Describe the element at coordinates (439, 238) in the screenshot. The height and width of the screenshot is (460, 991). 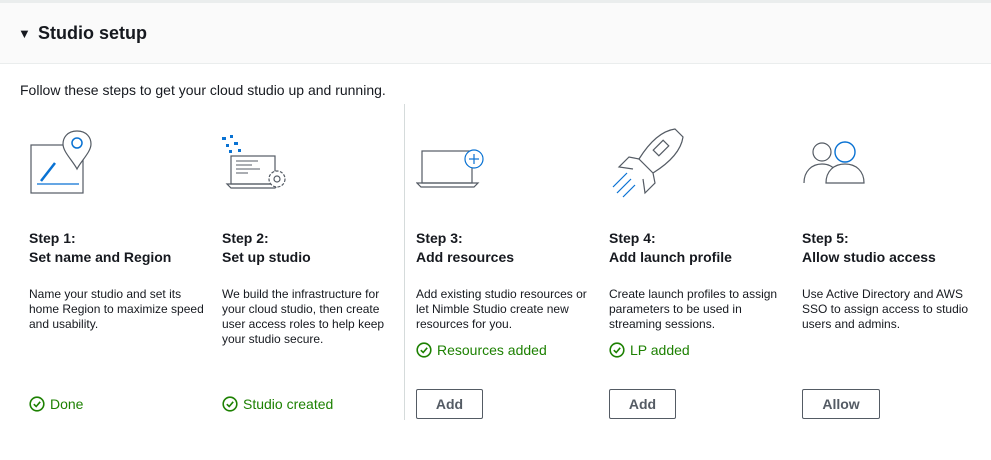
I see `step-number: Step 3:` at that location.